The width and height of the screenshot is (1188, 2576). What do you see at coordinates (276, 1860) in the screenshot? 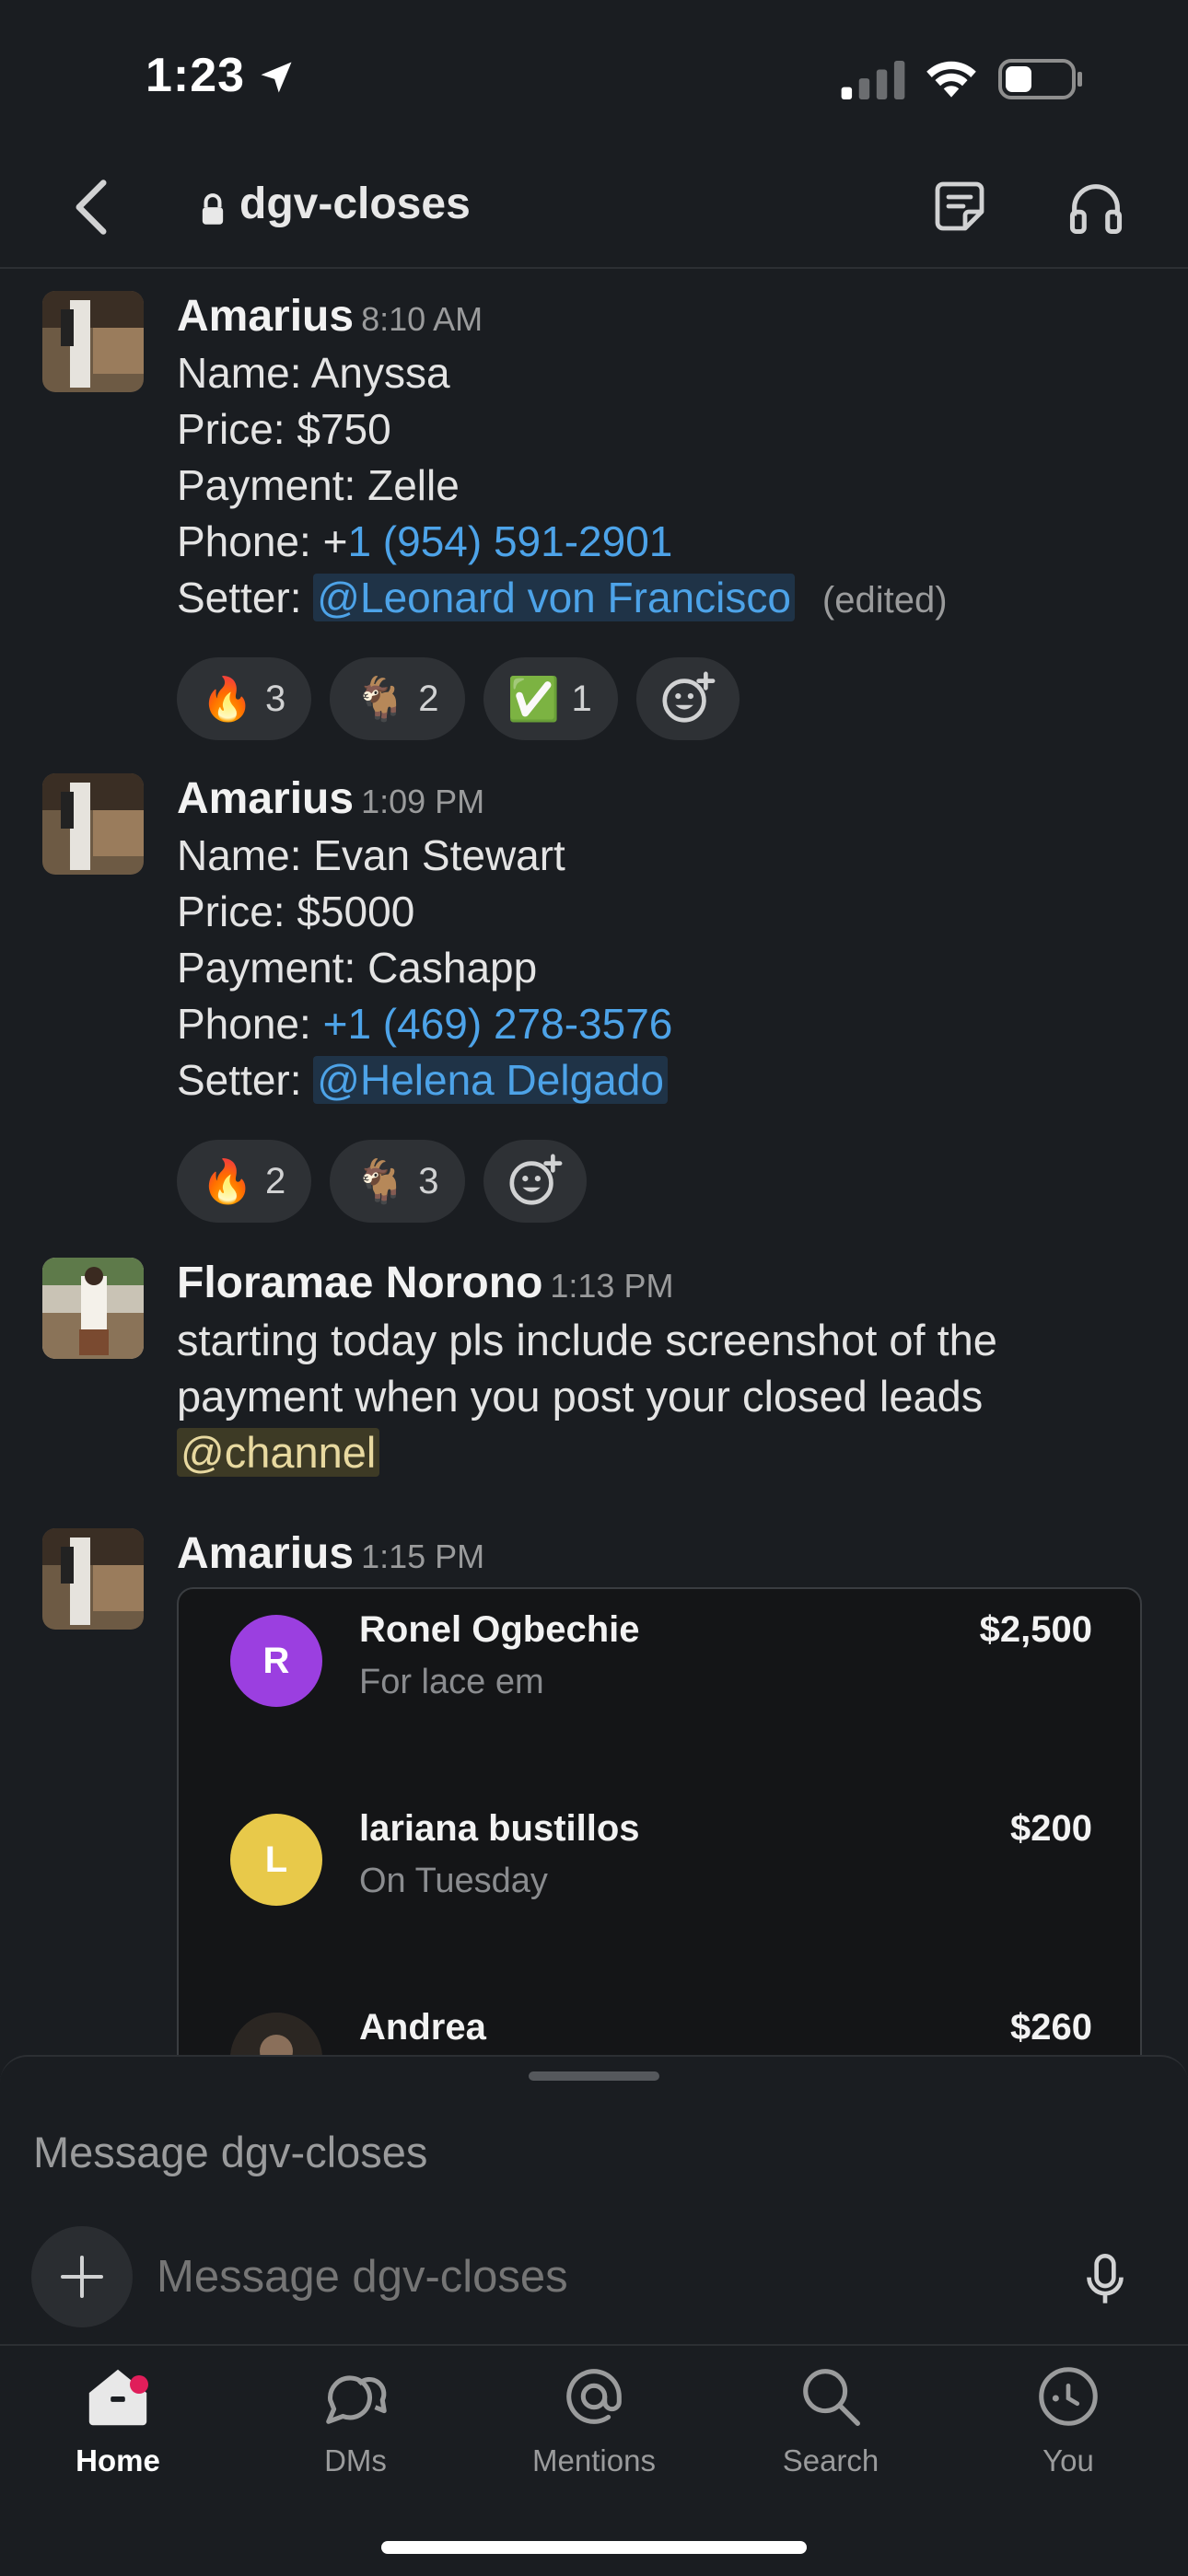
I see `avatar: L` at bounding box center [276, 1860].